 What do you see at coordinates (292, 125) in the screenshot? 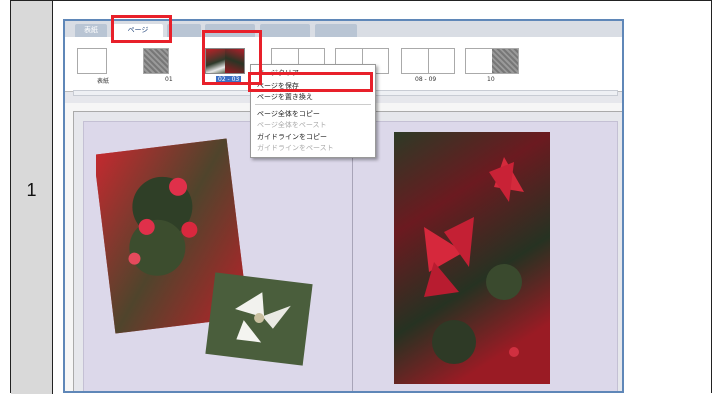
I see `menu-item-paste-whole-page: ページ全体をペースト` at bounding box center [292, 125].